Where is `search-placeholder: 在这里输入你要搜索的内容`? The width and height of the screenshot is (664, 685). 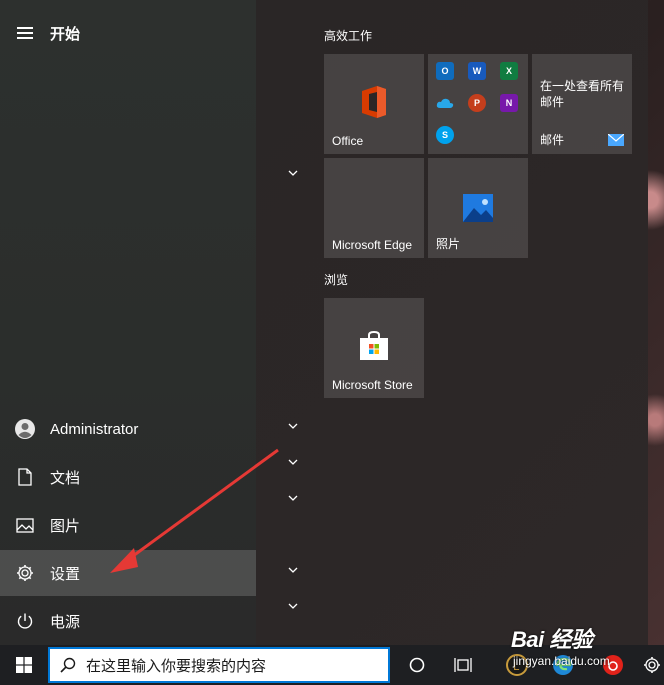 search-placeholder: 在这里输入你要搜索的内容 is located at coordinates (176, 666).